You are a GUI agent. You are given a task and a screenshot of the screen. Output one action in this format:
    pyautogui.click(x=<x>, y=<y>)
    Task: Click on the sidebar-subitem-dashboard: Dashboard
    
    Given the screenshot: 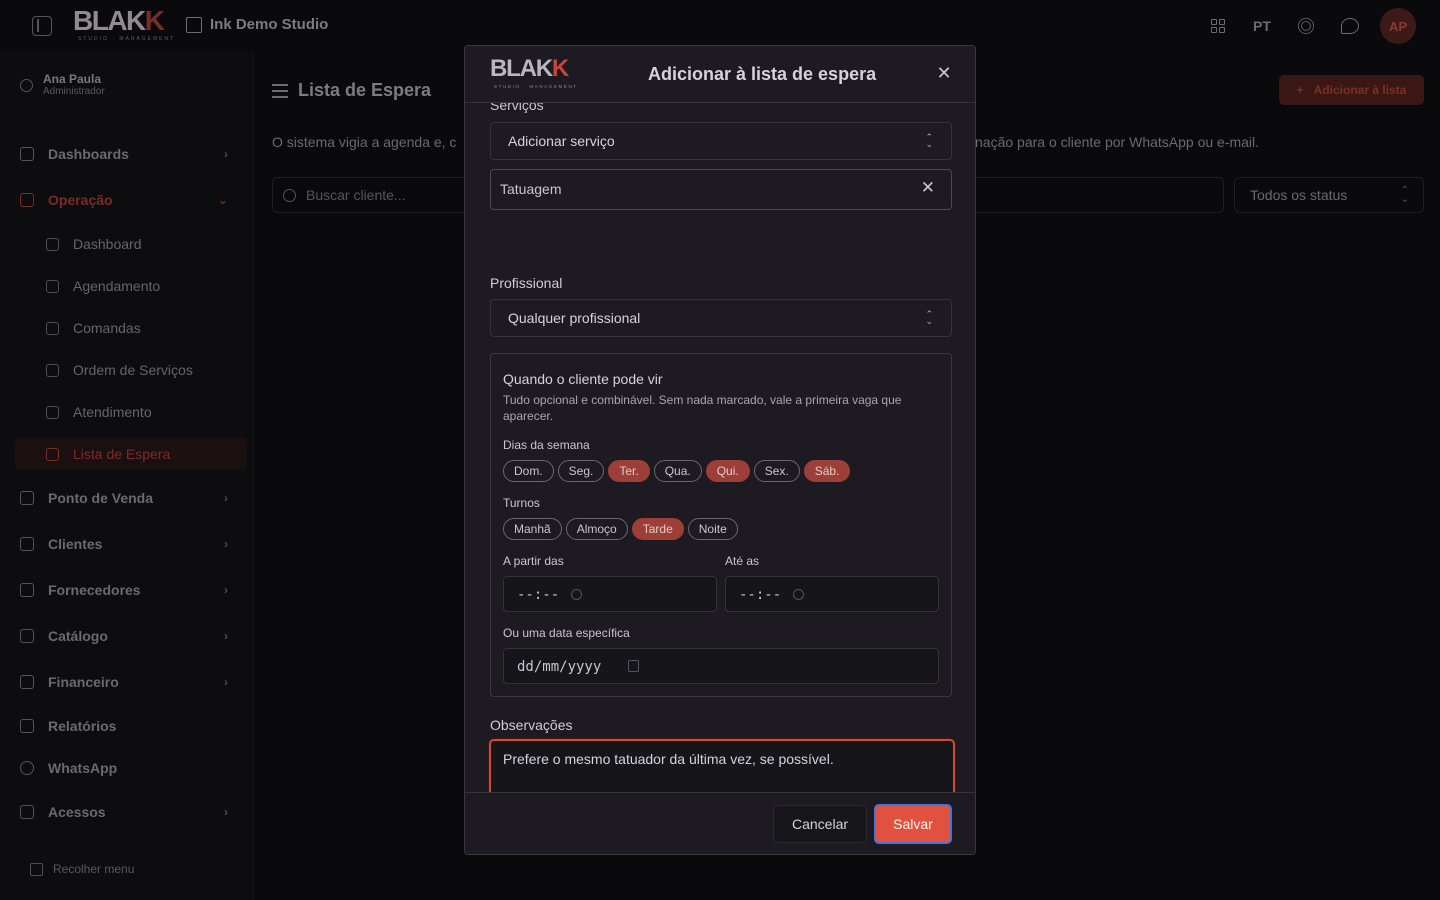 What is the action you would take?
    pyautogui.click(x=94, y=244)
    